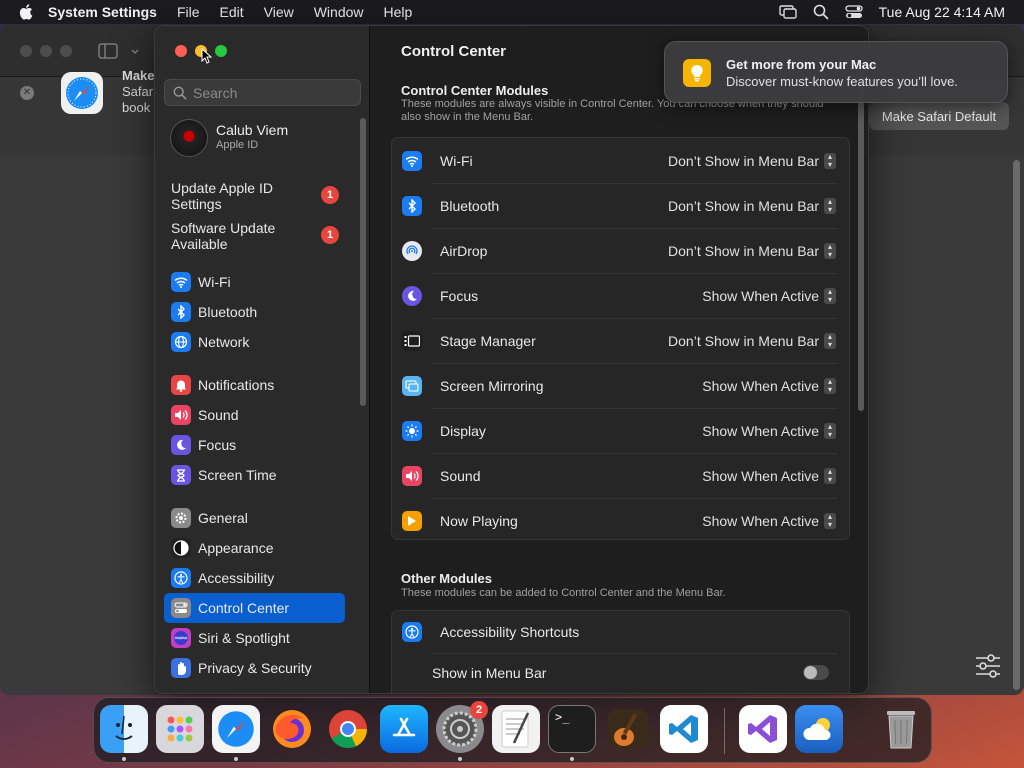 The image size is (1024, 768). I want to click on app-name-menu: System Settings, so click(102, 12).